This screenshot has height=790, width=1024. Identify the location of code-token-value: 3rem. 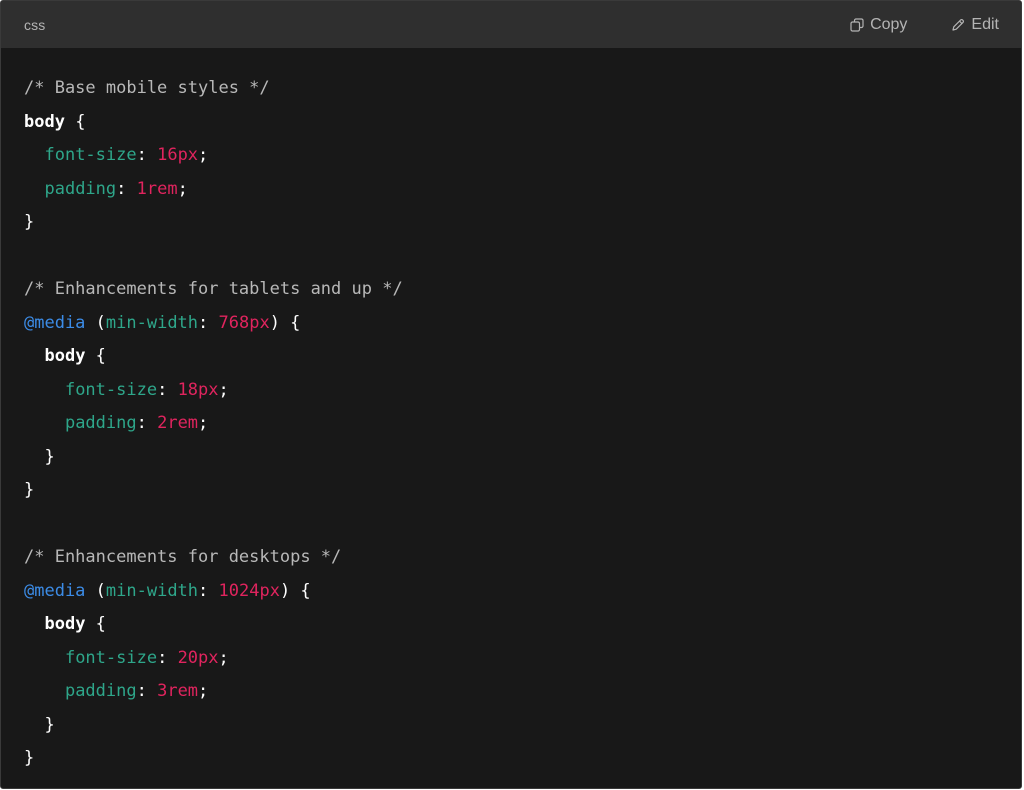
(178, 691).